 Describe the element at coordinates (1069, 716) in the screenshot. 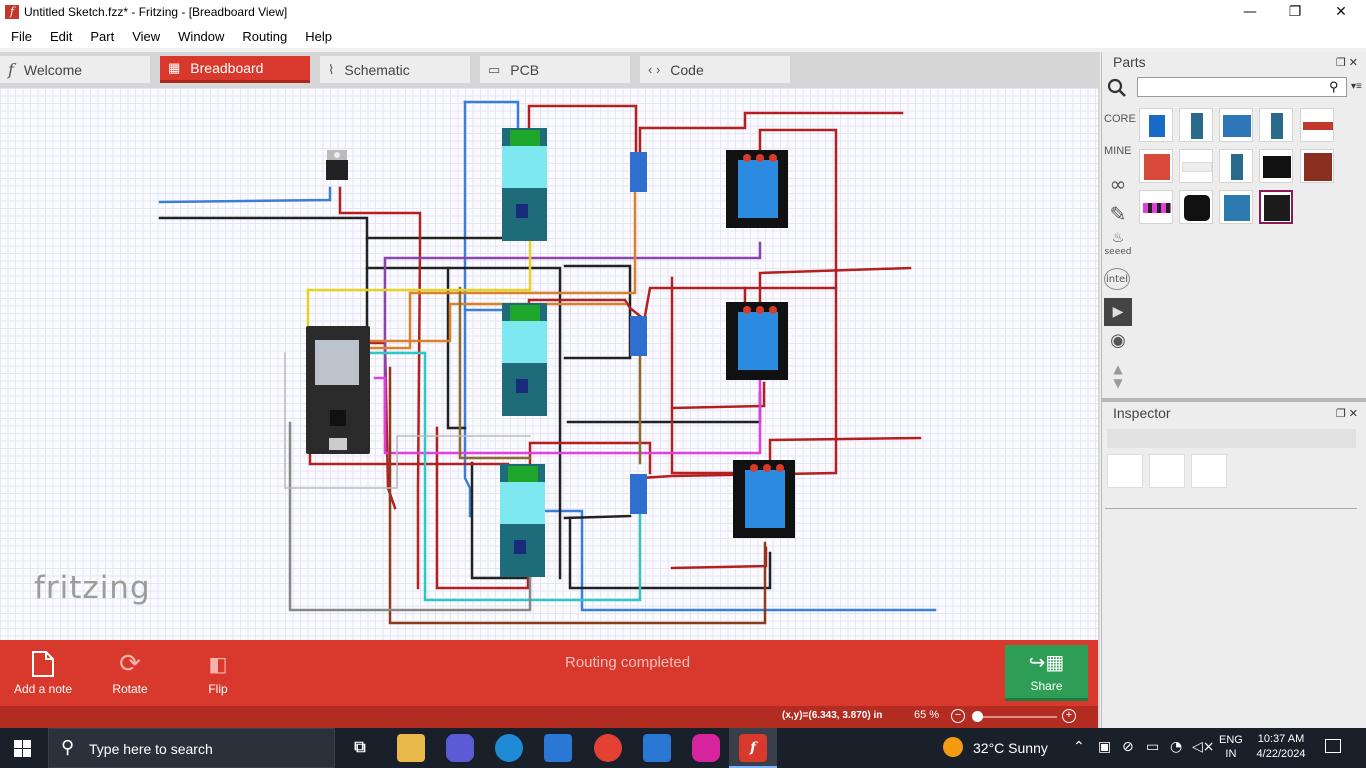

I see `zoom-in-button: +` at that location.